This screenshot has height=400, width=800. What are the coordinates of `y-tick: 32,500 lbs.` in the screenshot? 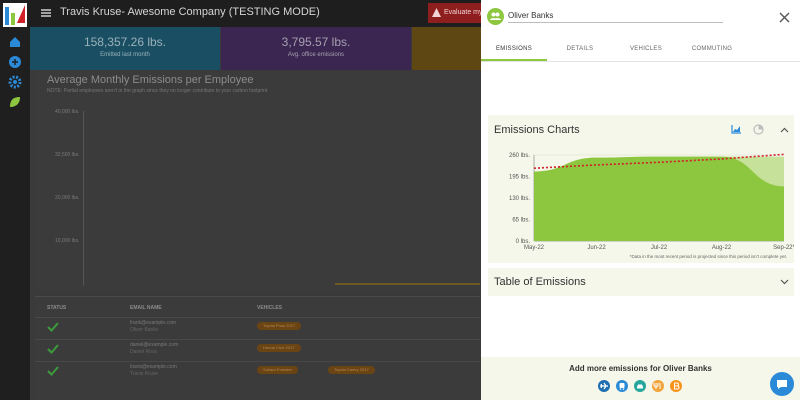 It's located at (67, 155).